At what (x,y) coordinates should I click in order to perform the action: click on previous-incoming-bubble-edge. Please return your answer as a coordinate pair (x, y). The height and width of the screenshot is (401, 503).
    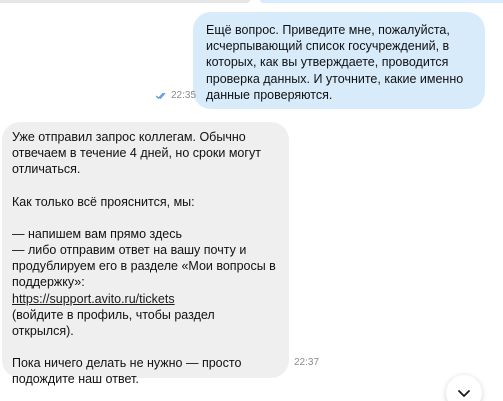
    Looking at the image, I should click on (125, 1).